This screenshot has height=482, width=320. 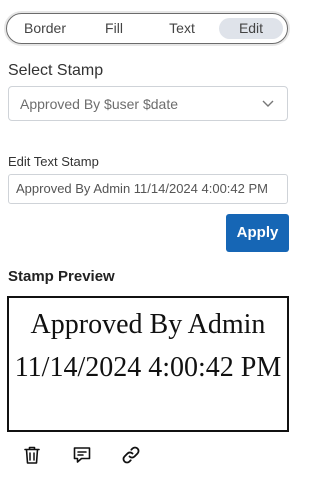 I want to click on comment-icon, so click(x=82, y=455).